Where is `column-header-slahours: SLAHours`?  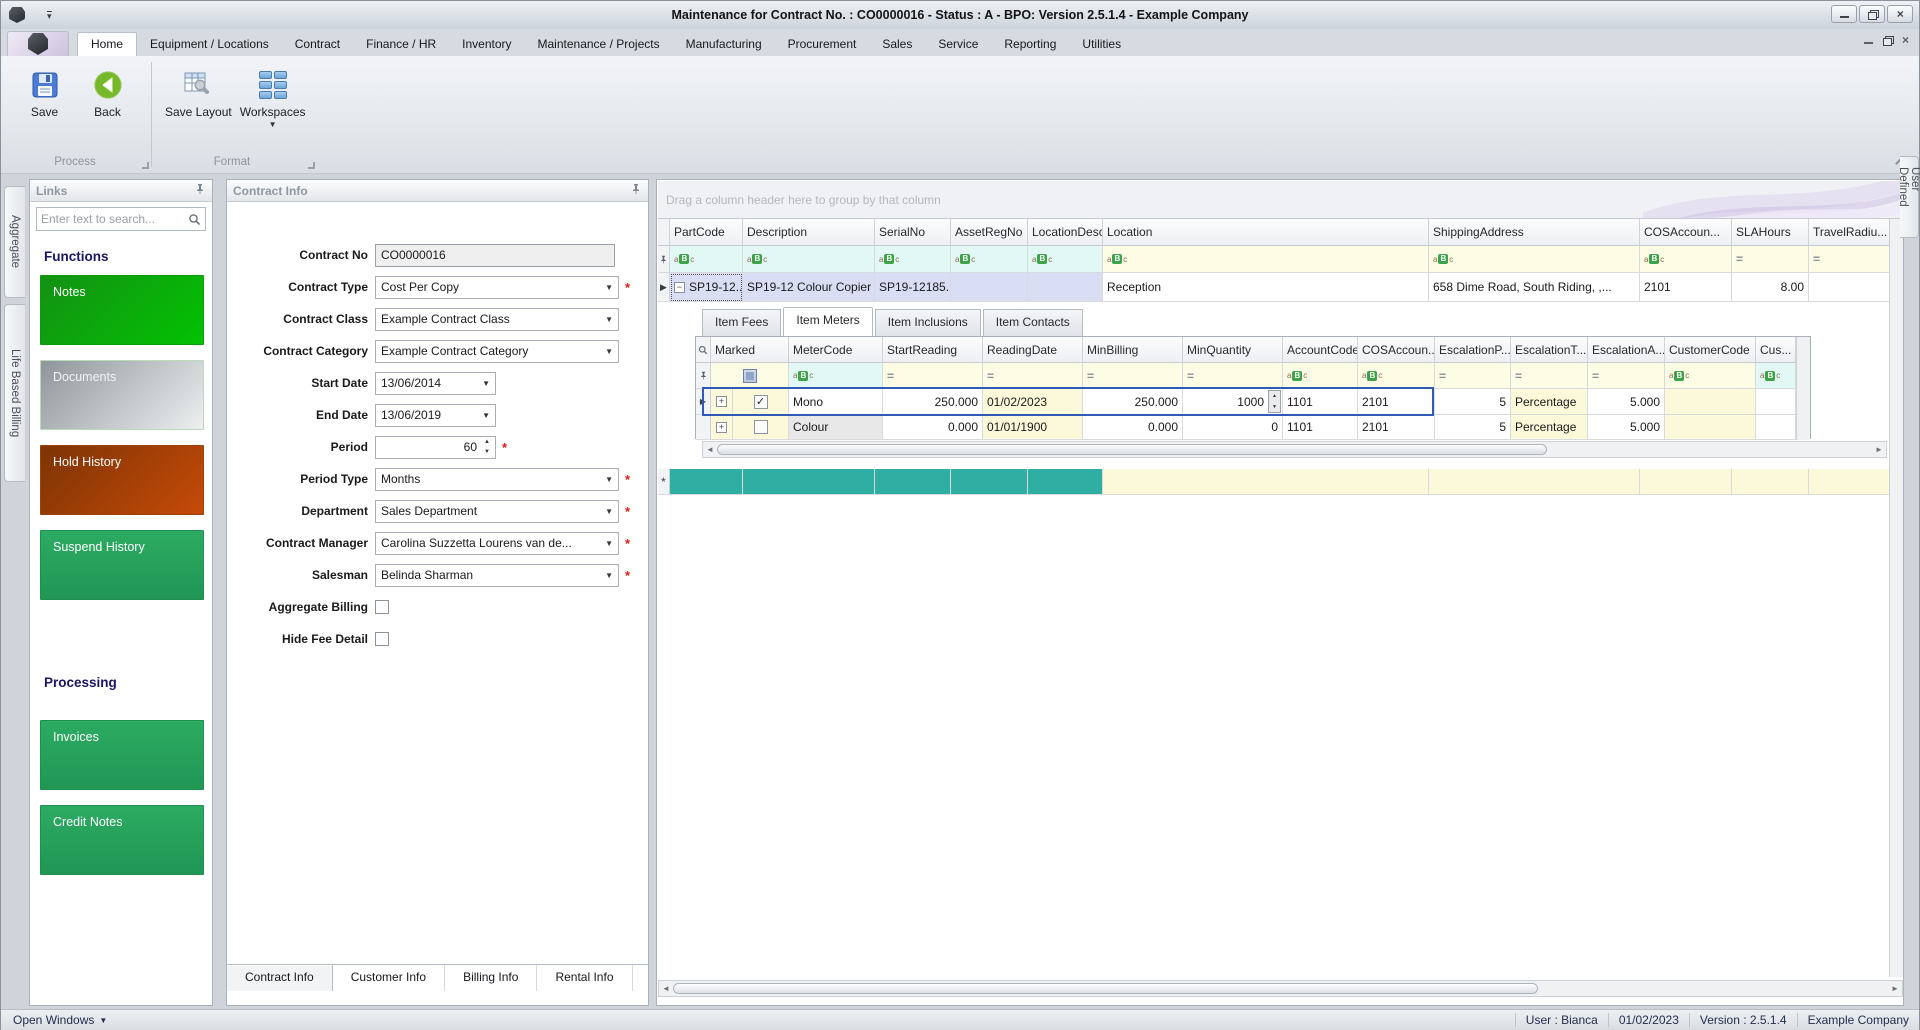
column-header-slahours: SLAHours is located at coordinates (1770, 232).